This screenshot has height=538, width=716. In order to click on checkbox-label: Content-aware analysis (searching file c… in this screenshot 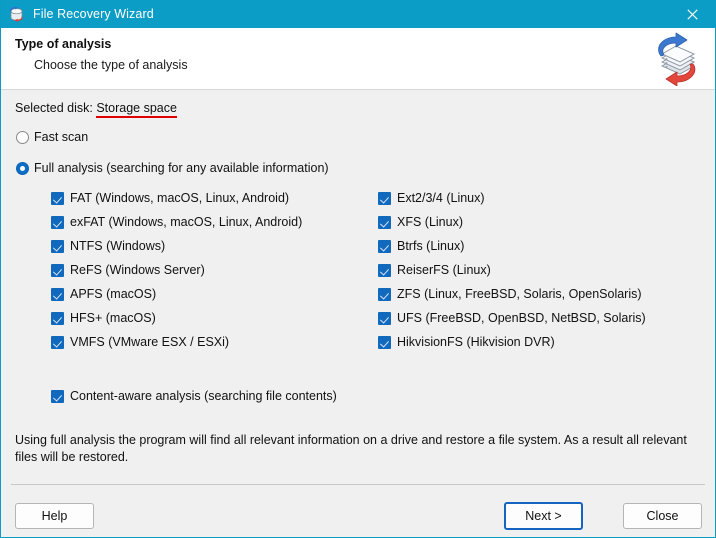, I will do `click(203, 396)`.